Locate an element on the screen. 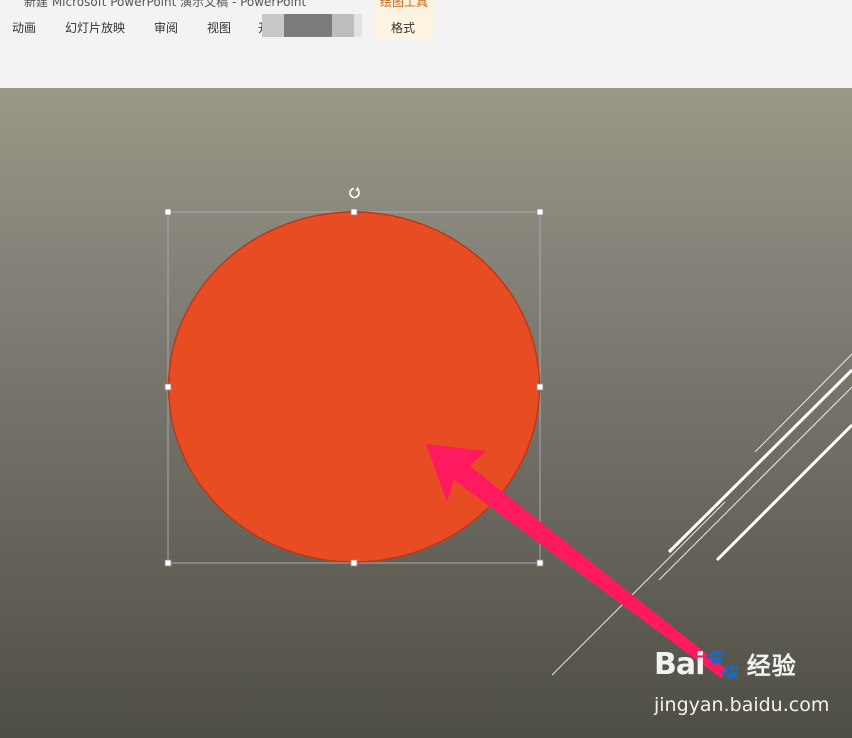 The width and height of the screenshot is (852, 738). baidu-jingyan-watermark: Bai🐾 经验 jingyan.baidu.com is located at coordinates (749, 684).